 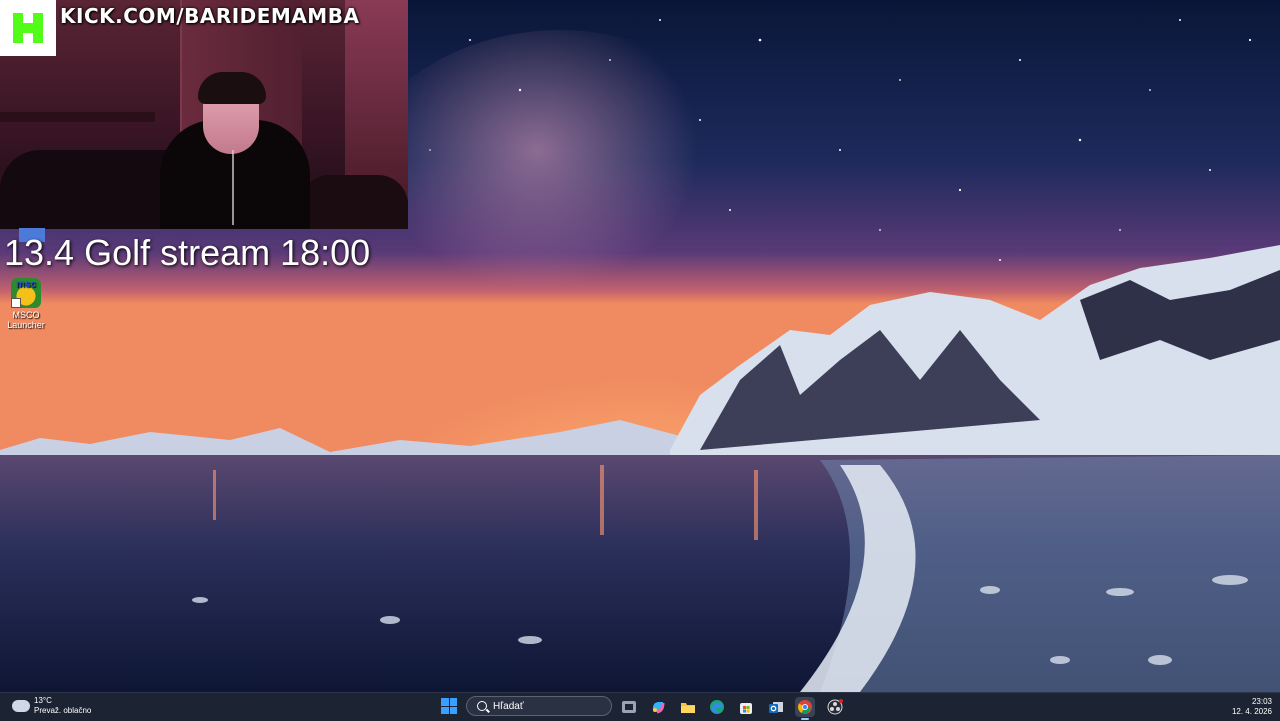 I want to click on microsoft-store-button, so click(x=746, y=707).